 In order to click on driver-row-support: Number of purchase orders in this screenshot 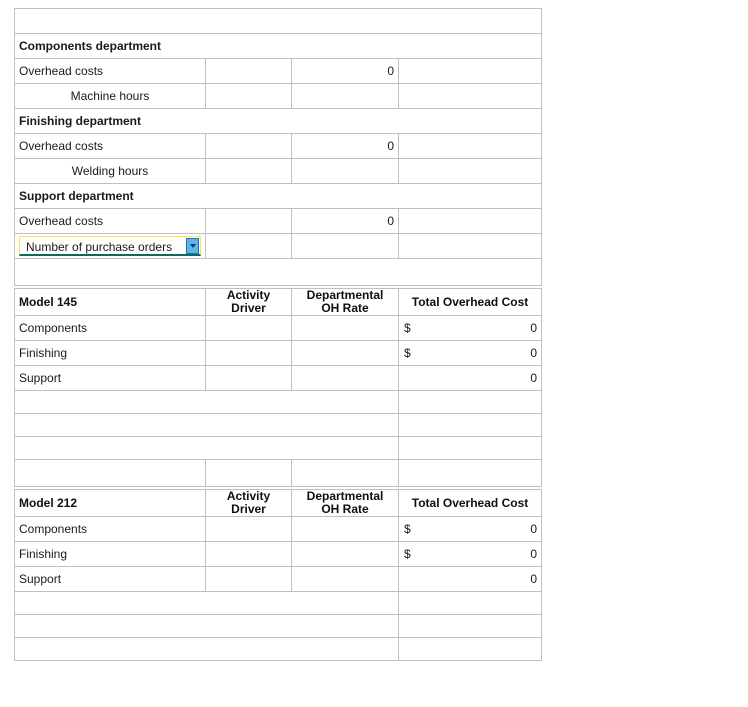, I will do `click(278, 246)`.